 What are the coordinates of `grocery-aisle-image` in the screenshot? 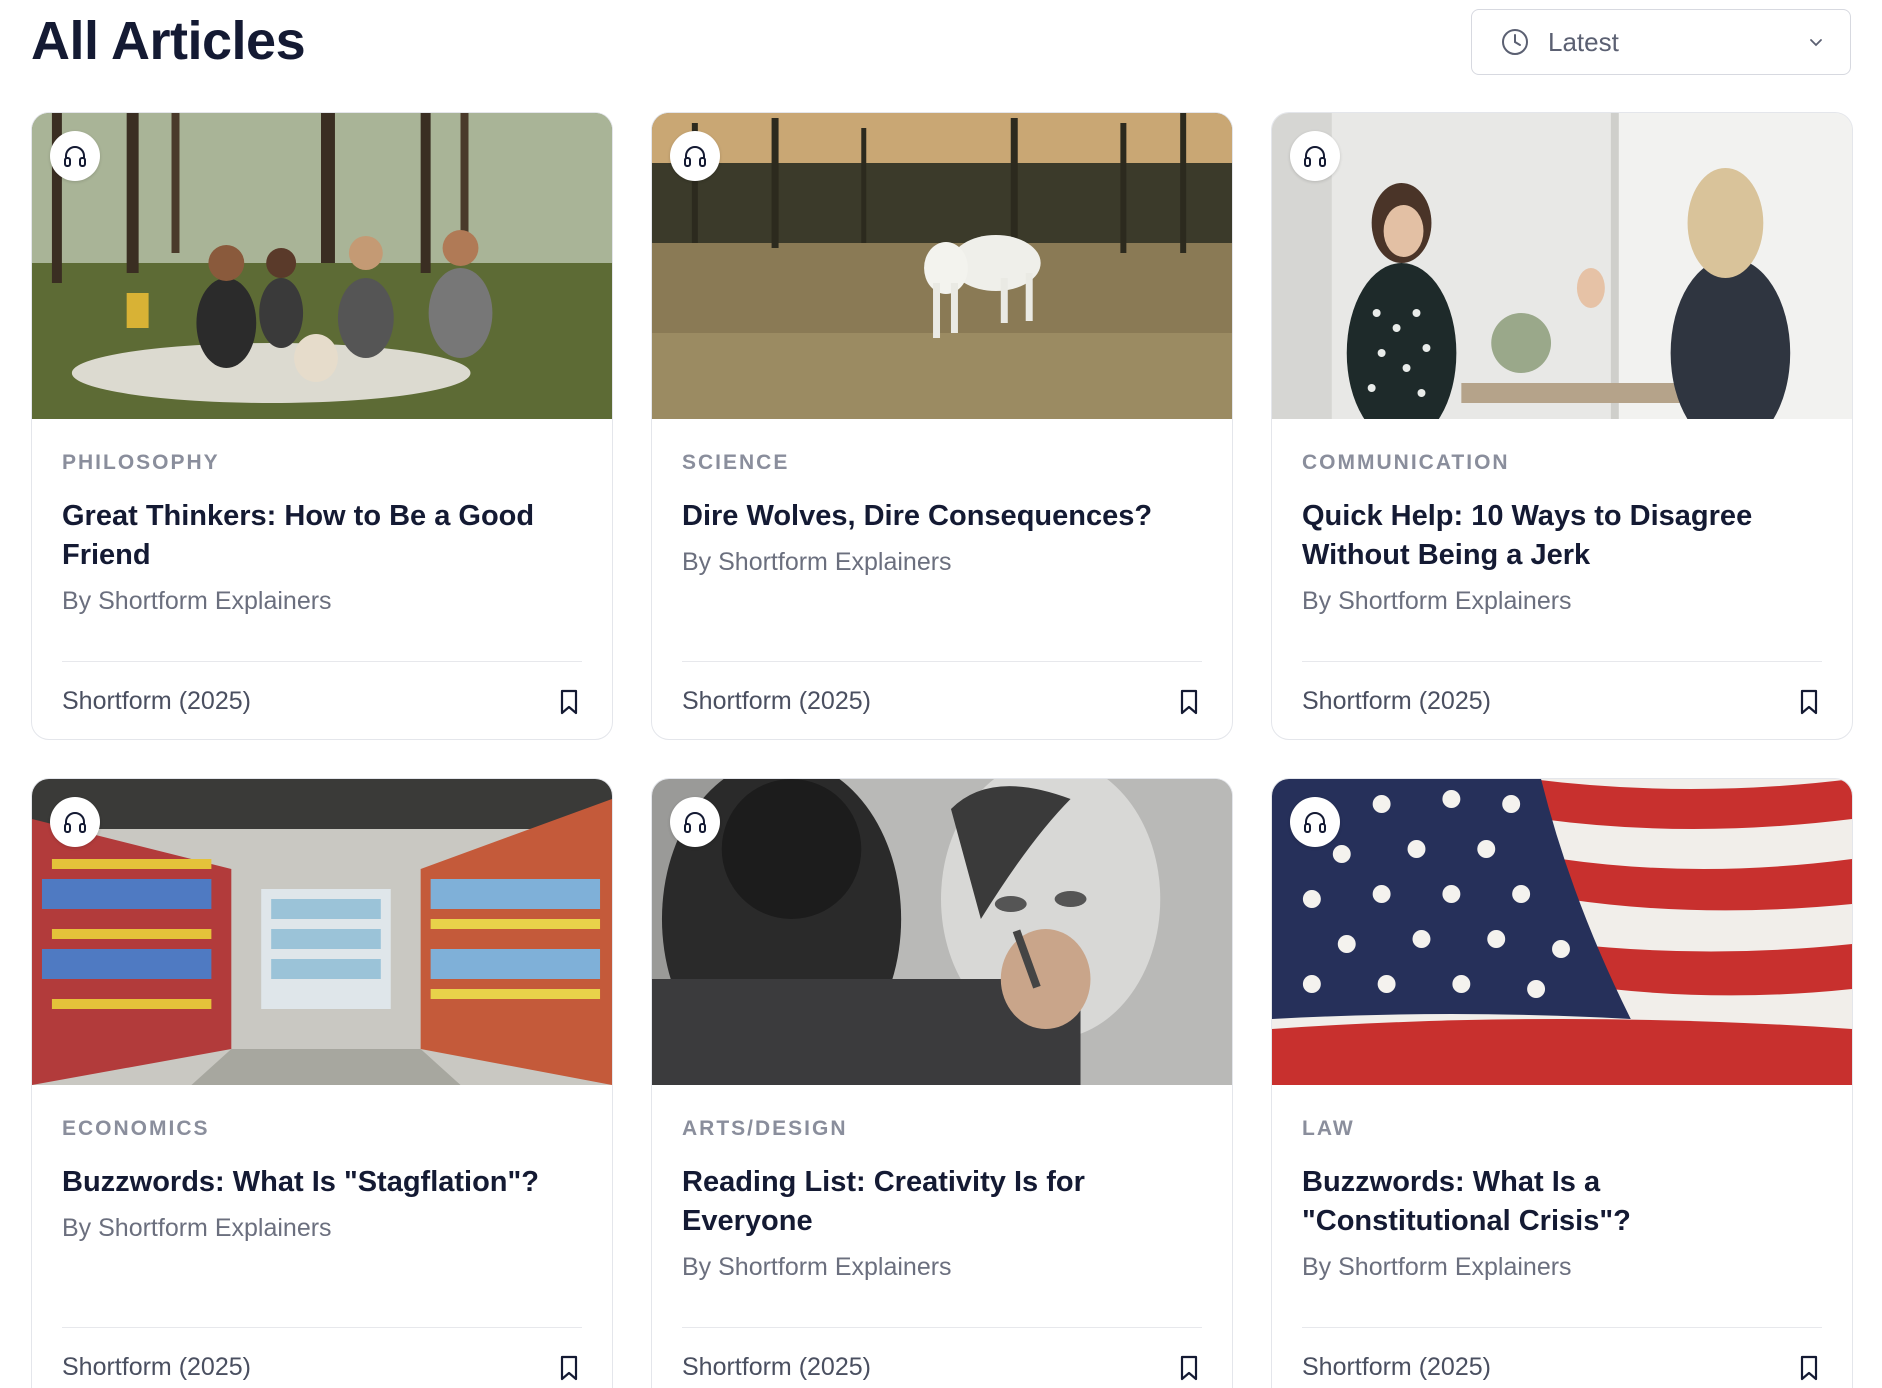 It's located at (322, 932).